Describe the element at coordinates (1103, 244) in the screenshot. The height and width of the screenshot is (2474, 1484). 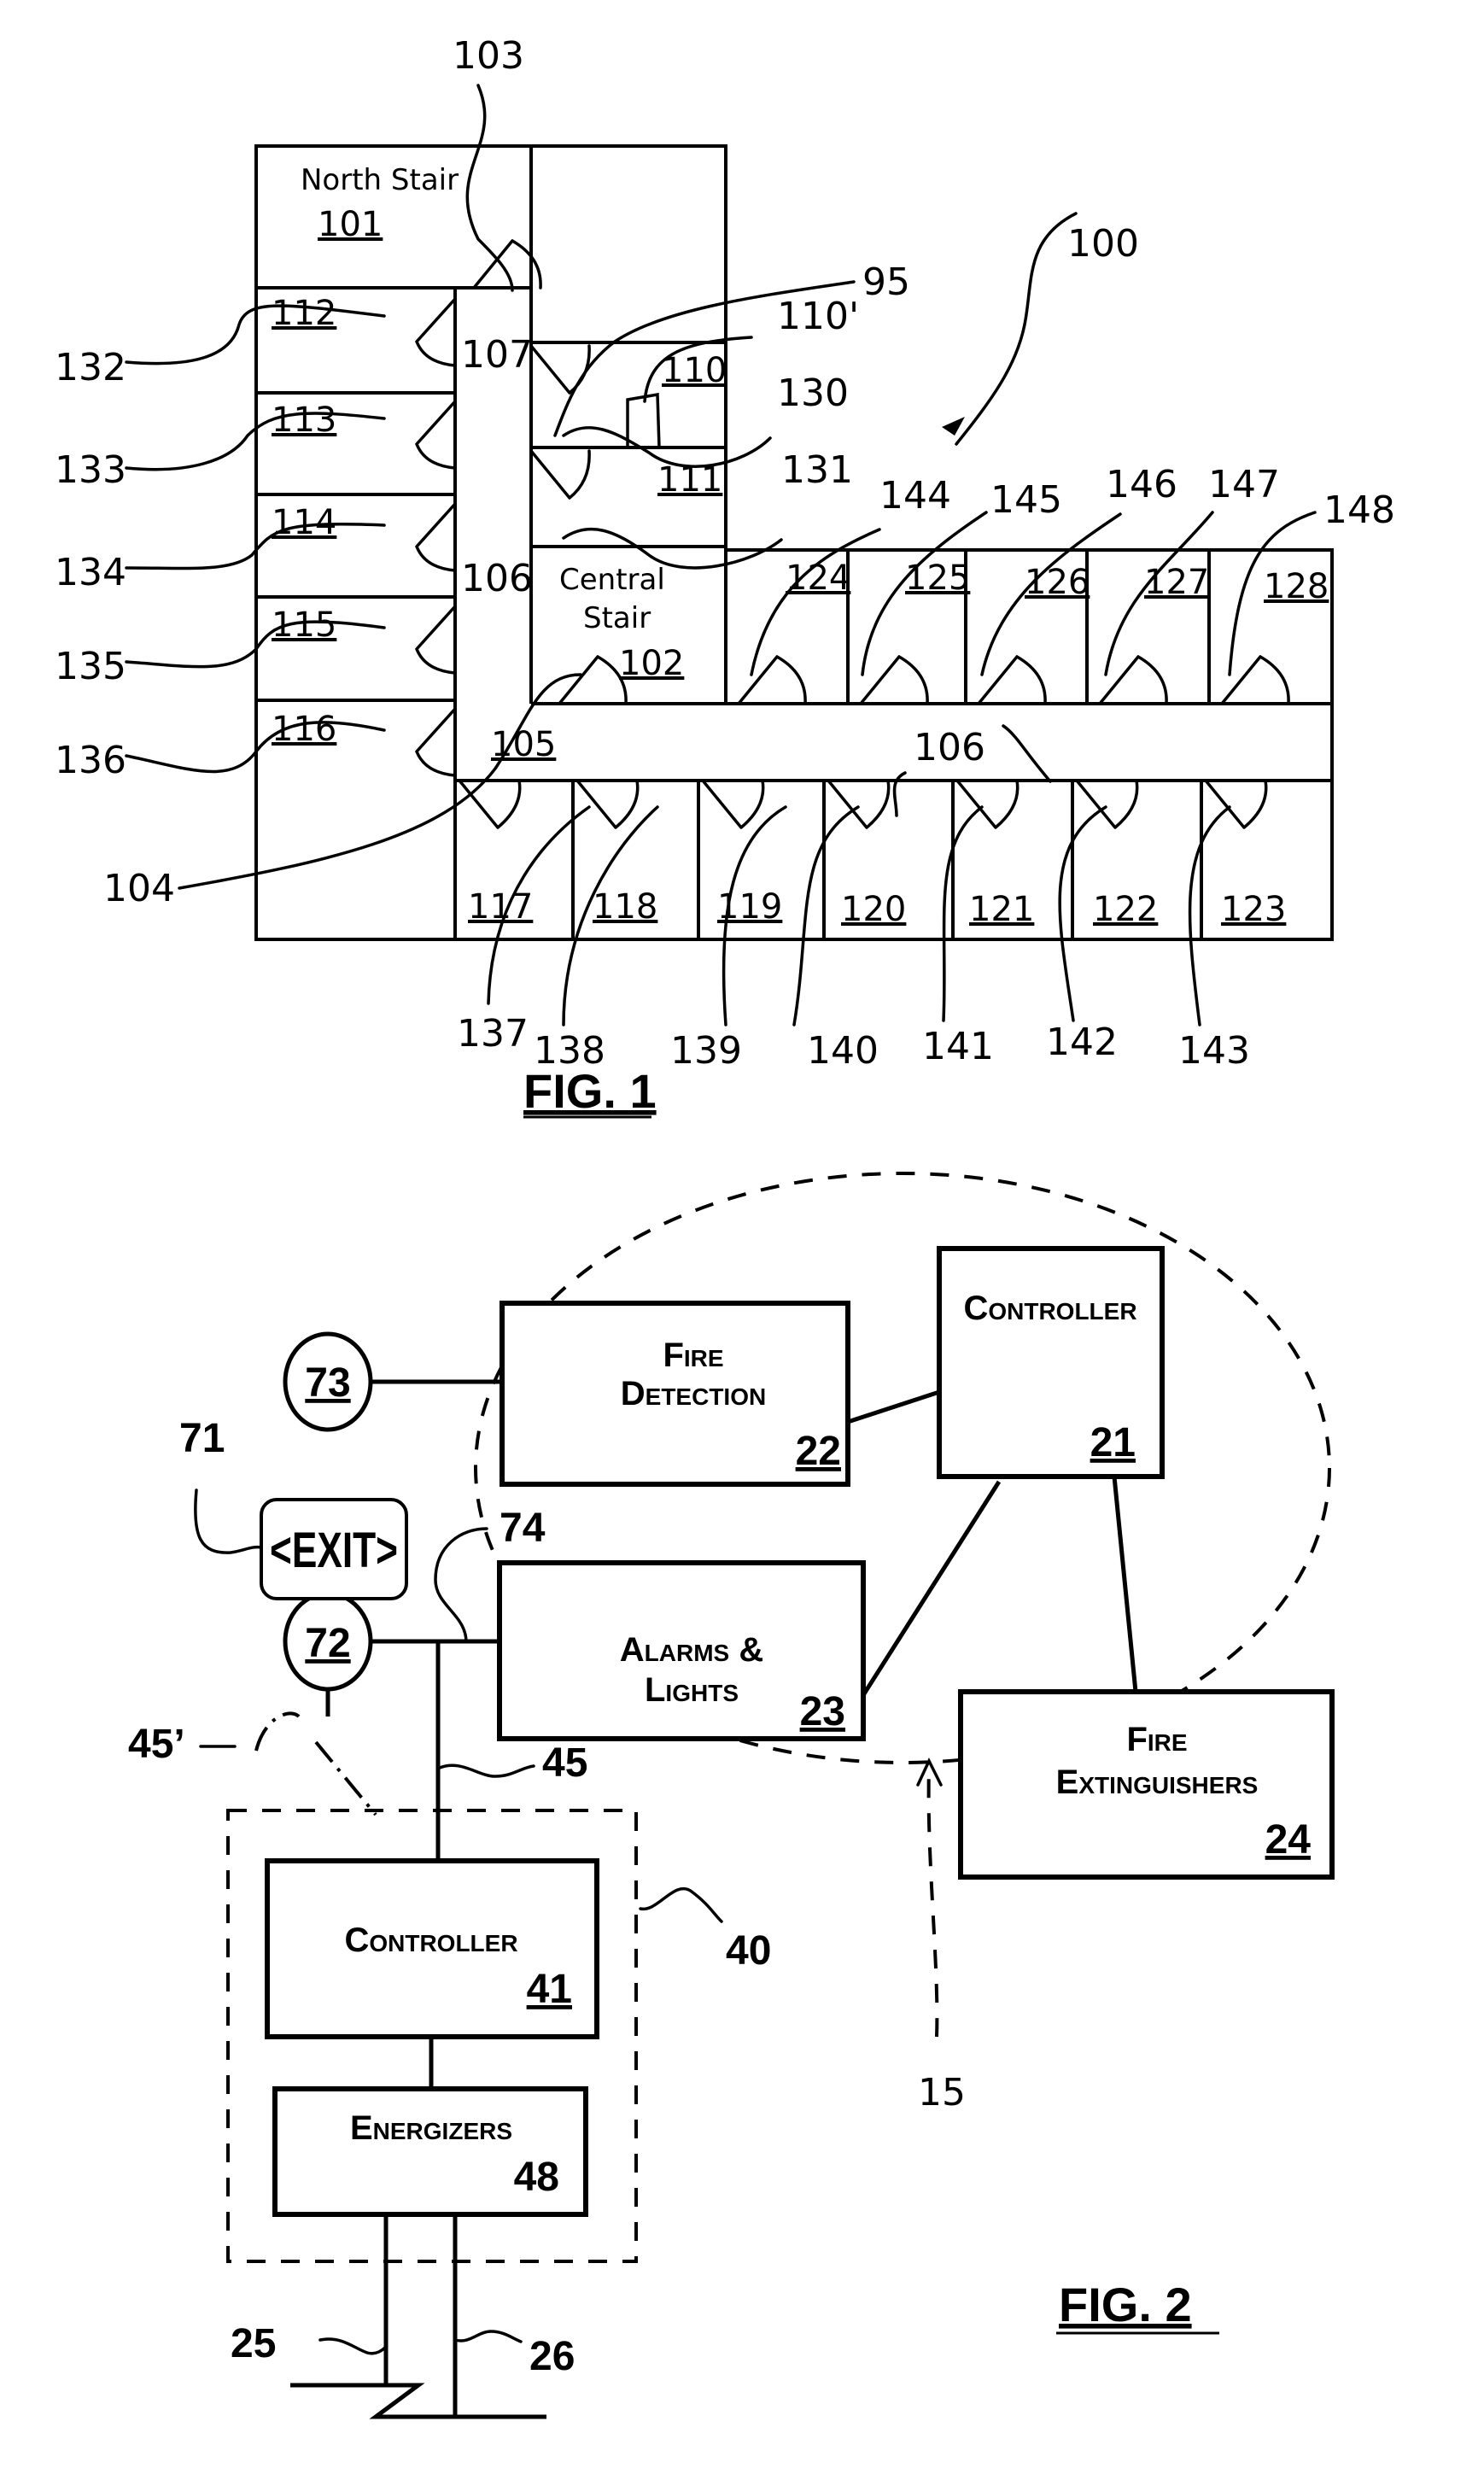
I see `ref-100: 100` at that location.